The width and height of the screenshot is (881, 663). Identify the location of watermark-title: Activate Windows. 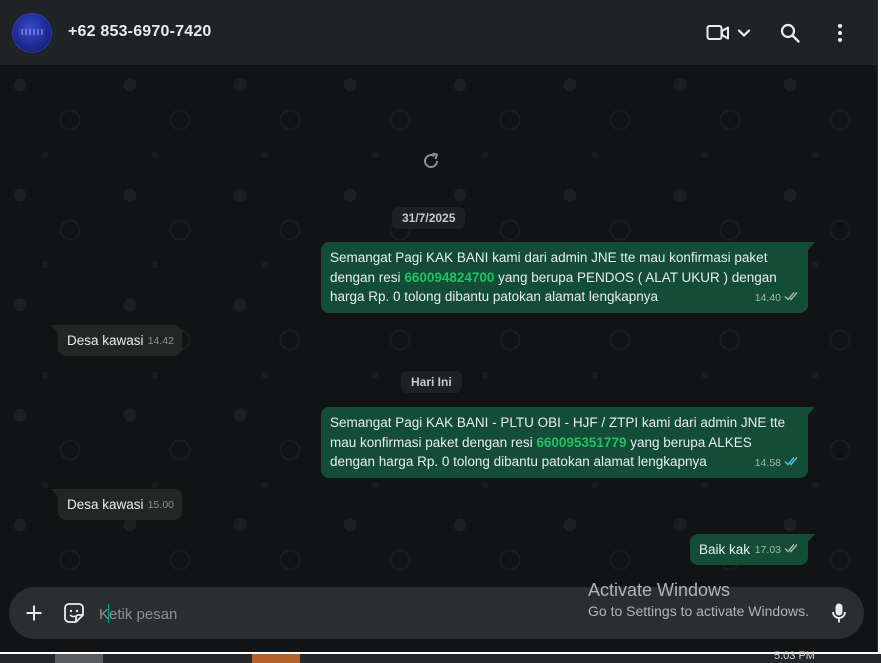
(659, 590).